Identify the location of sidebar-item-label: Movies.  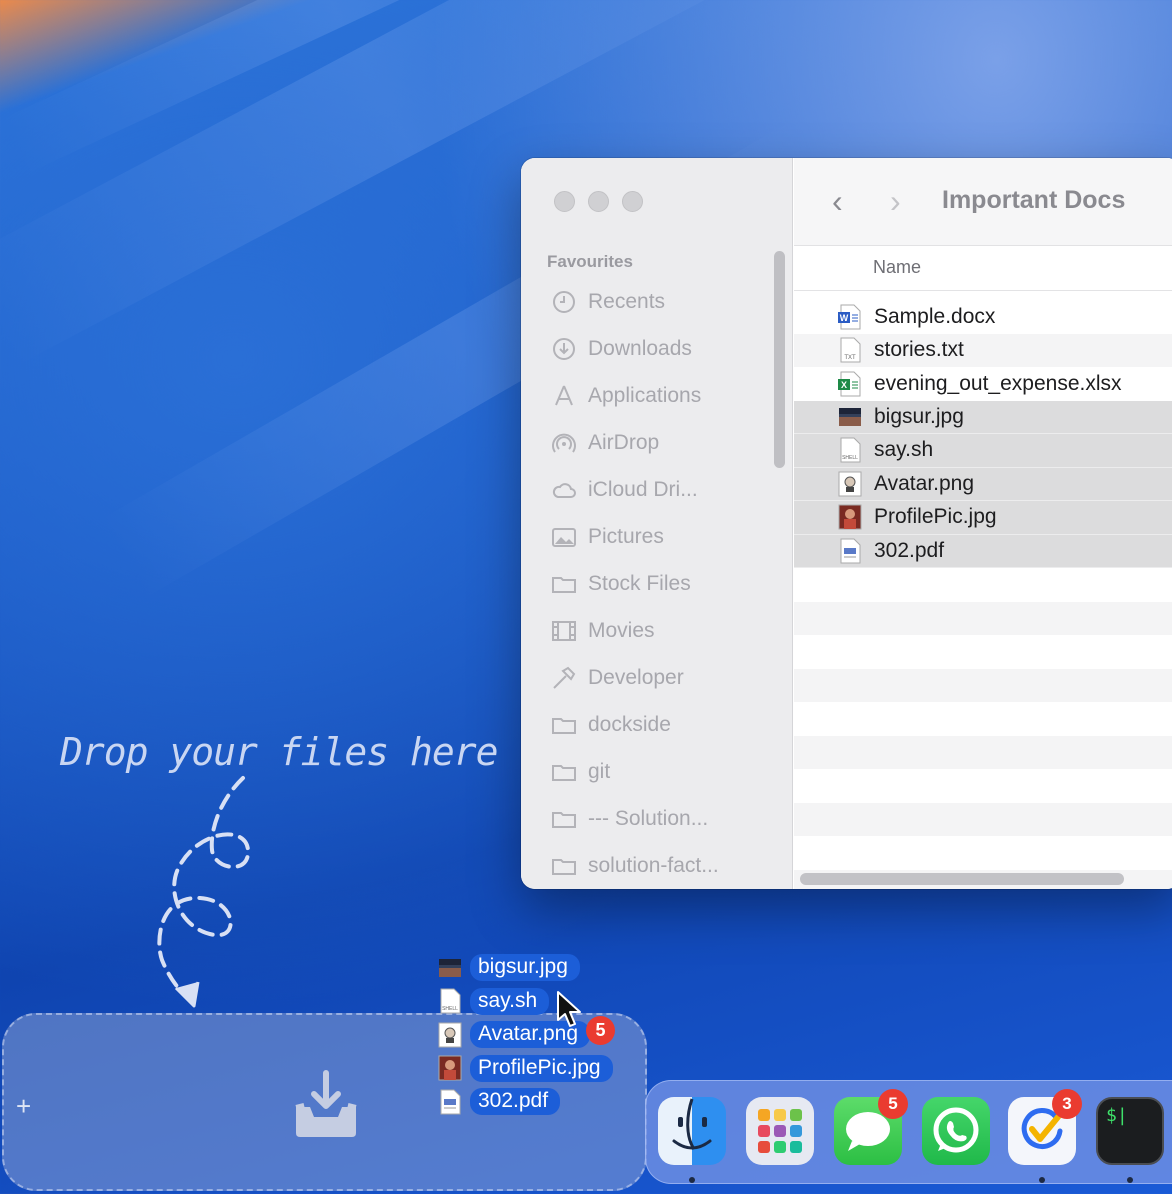
(621, 630).